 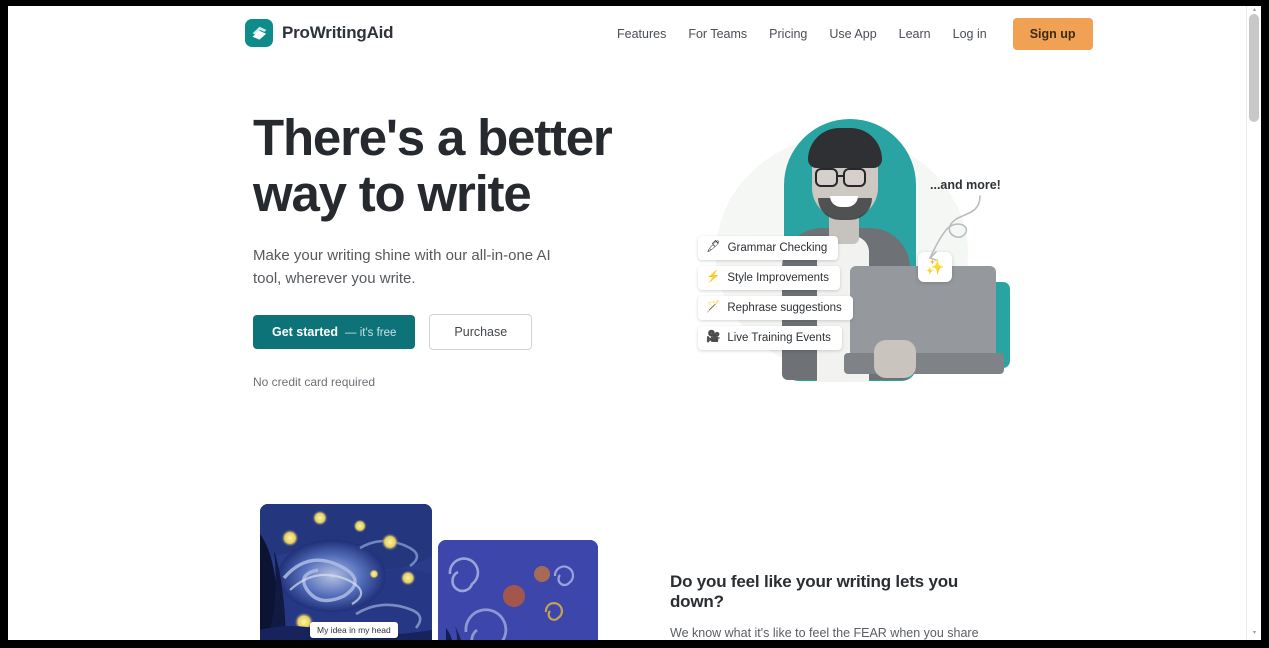 What do you see at coordinates (970, 34) in the screenshot?
I see `nav-link-log-in: Log in` at bounding box center [970, 34].